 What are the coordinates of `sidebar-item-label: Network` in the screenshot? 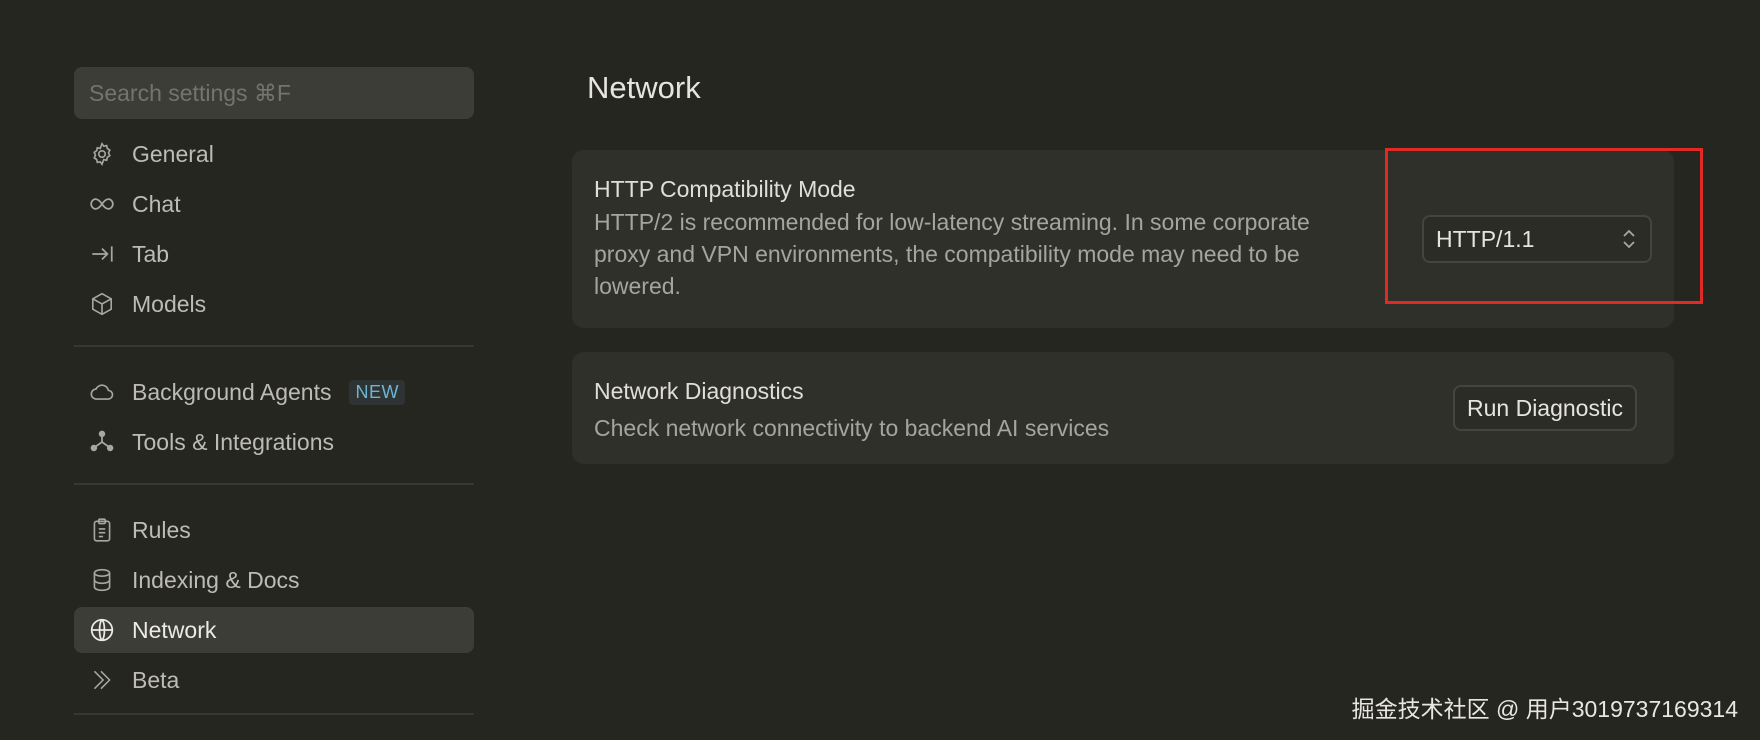 It's located at (174, 629).